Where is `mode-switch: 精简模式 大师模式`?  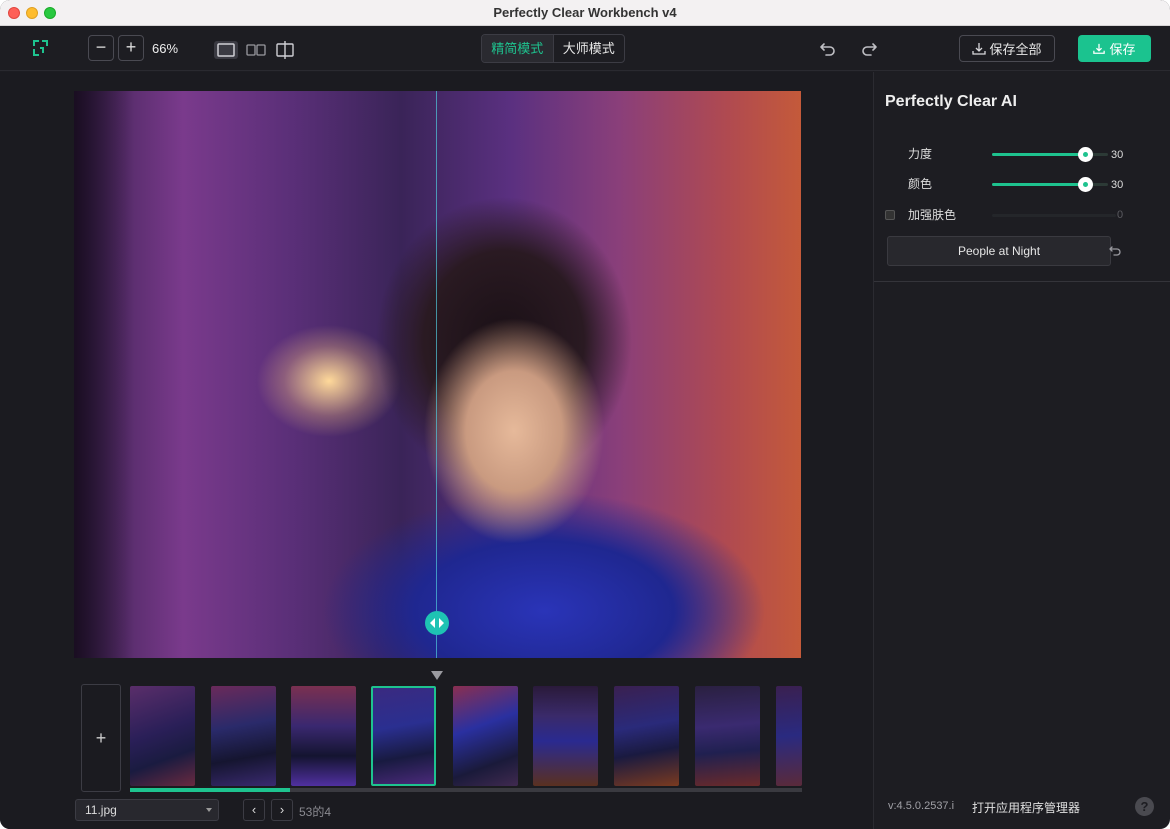 mode-switch: 精简模式 大师模式 is located at coordinates (553, 48).